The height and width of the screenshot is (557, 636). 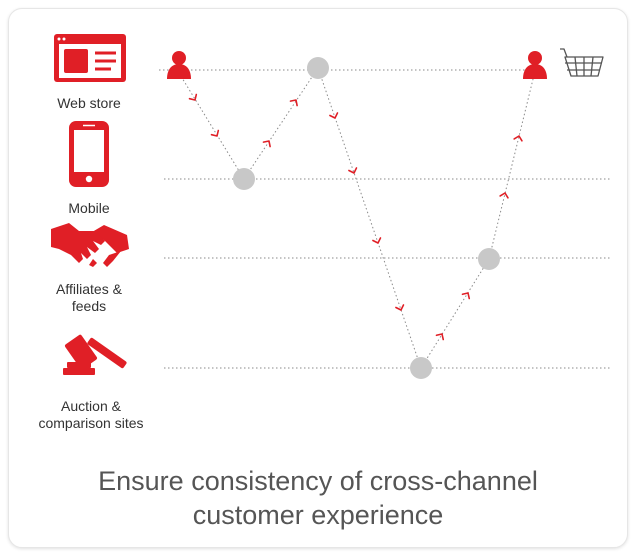 What do you see at coordinates (89, 297) in the screenshot?
I see `channel-label-affiliates-feeds: Affiliates & feeds` at bounding box center [89, 297].